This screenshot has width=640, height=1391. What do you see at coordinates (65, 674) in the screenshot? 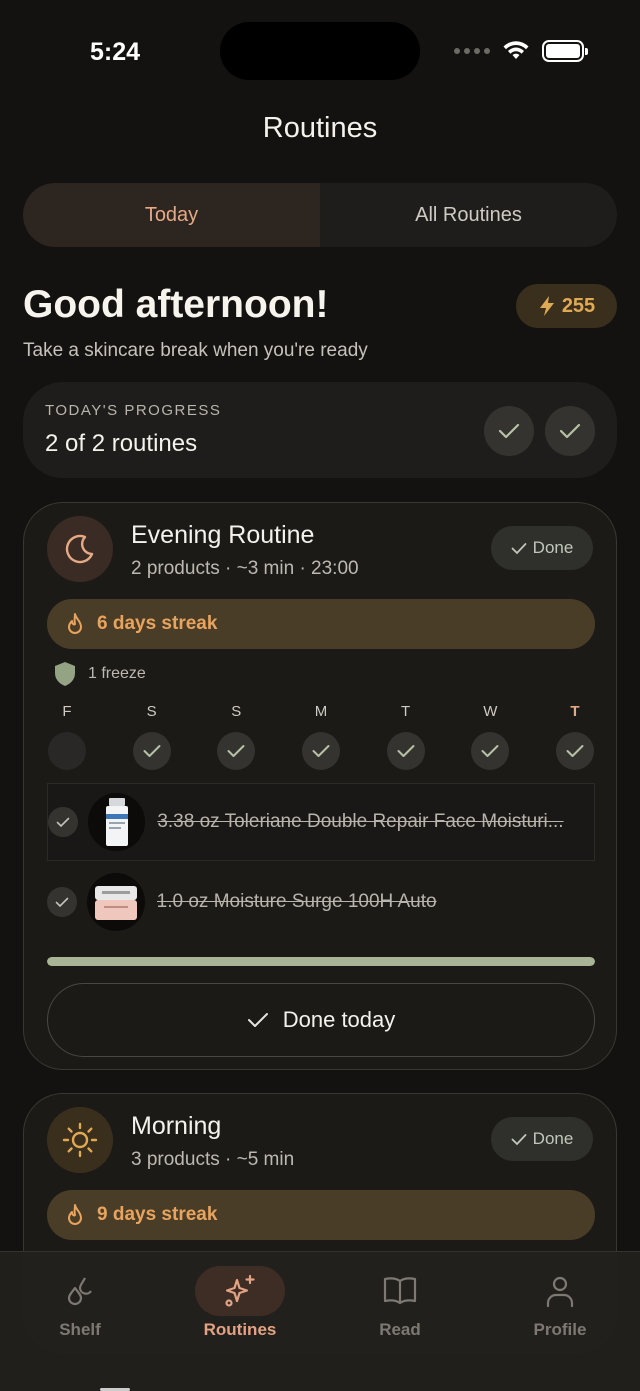
I see `shield-icon` at bounding box center [65, 674].